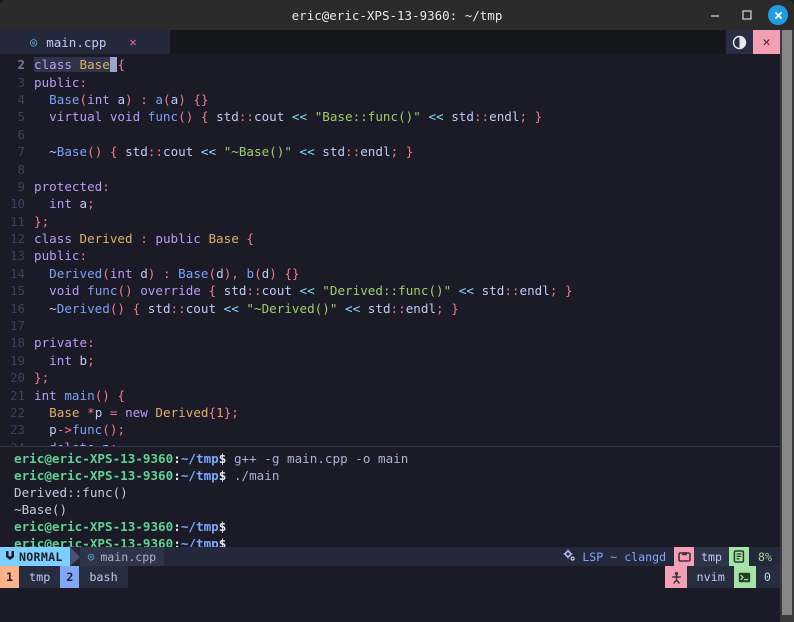  I want to click on status-scroll-percent: 8%, so click(764, 556).